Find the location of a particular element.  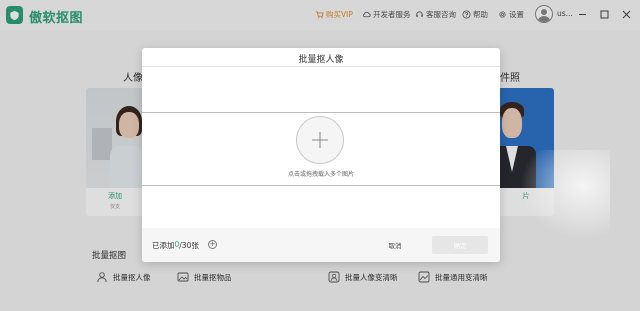

image-drop-zone: 点击或拖拽载入多个图片 is located at coordinates (321, 149).